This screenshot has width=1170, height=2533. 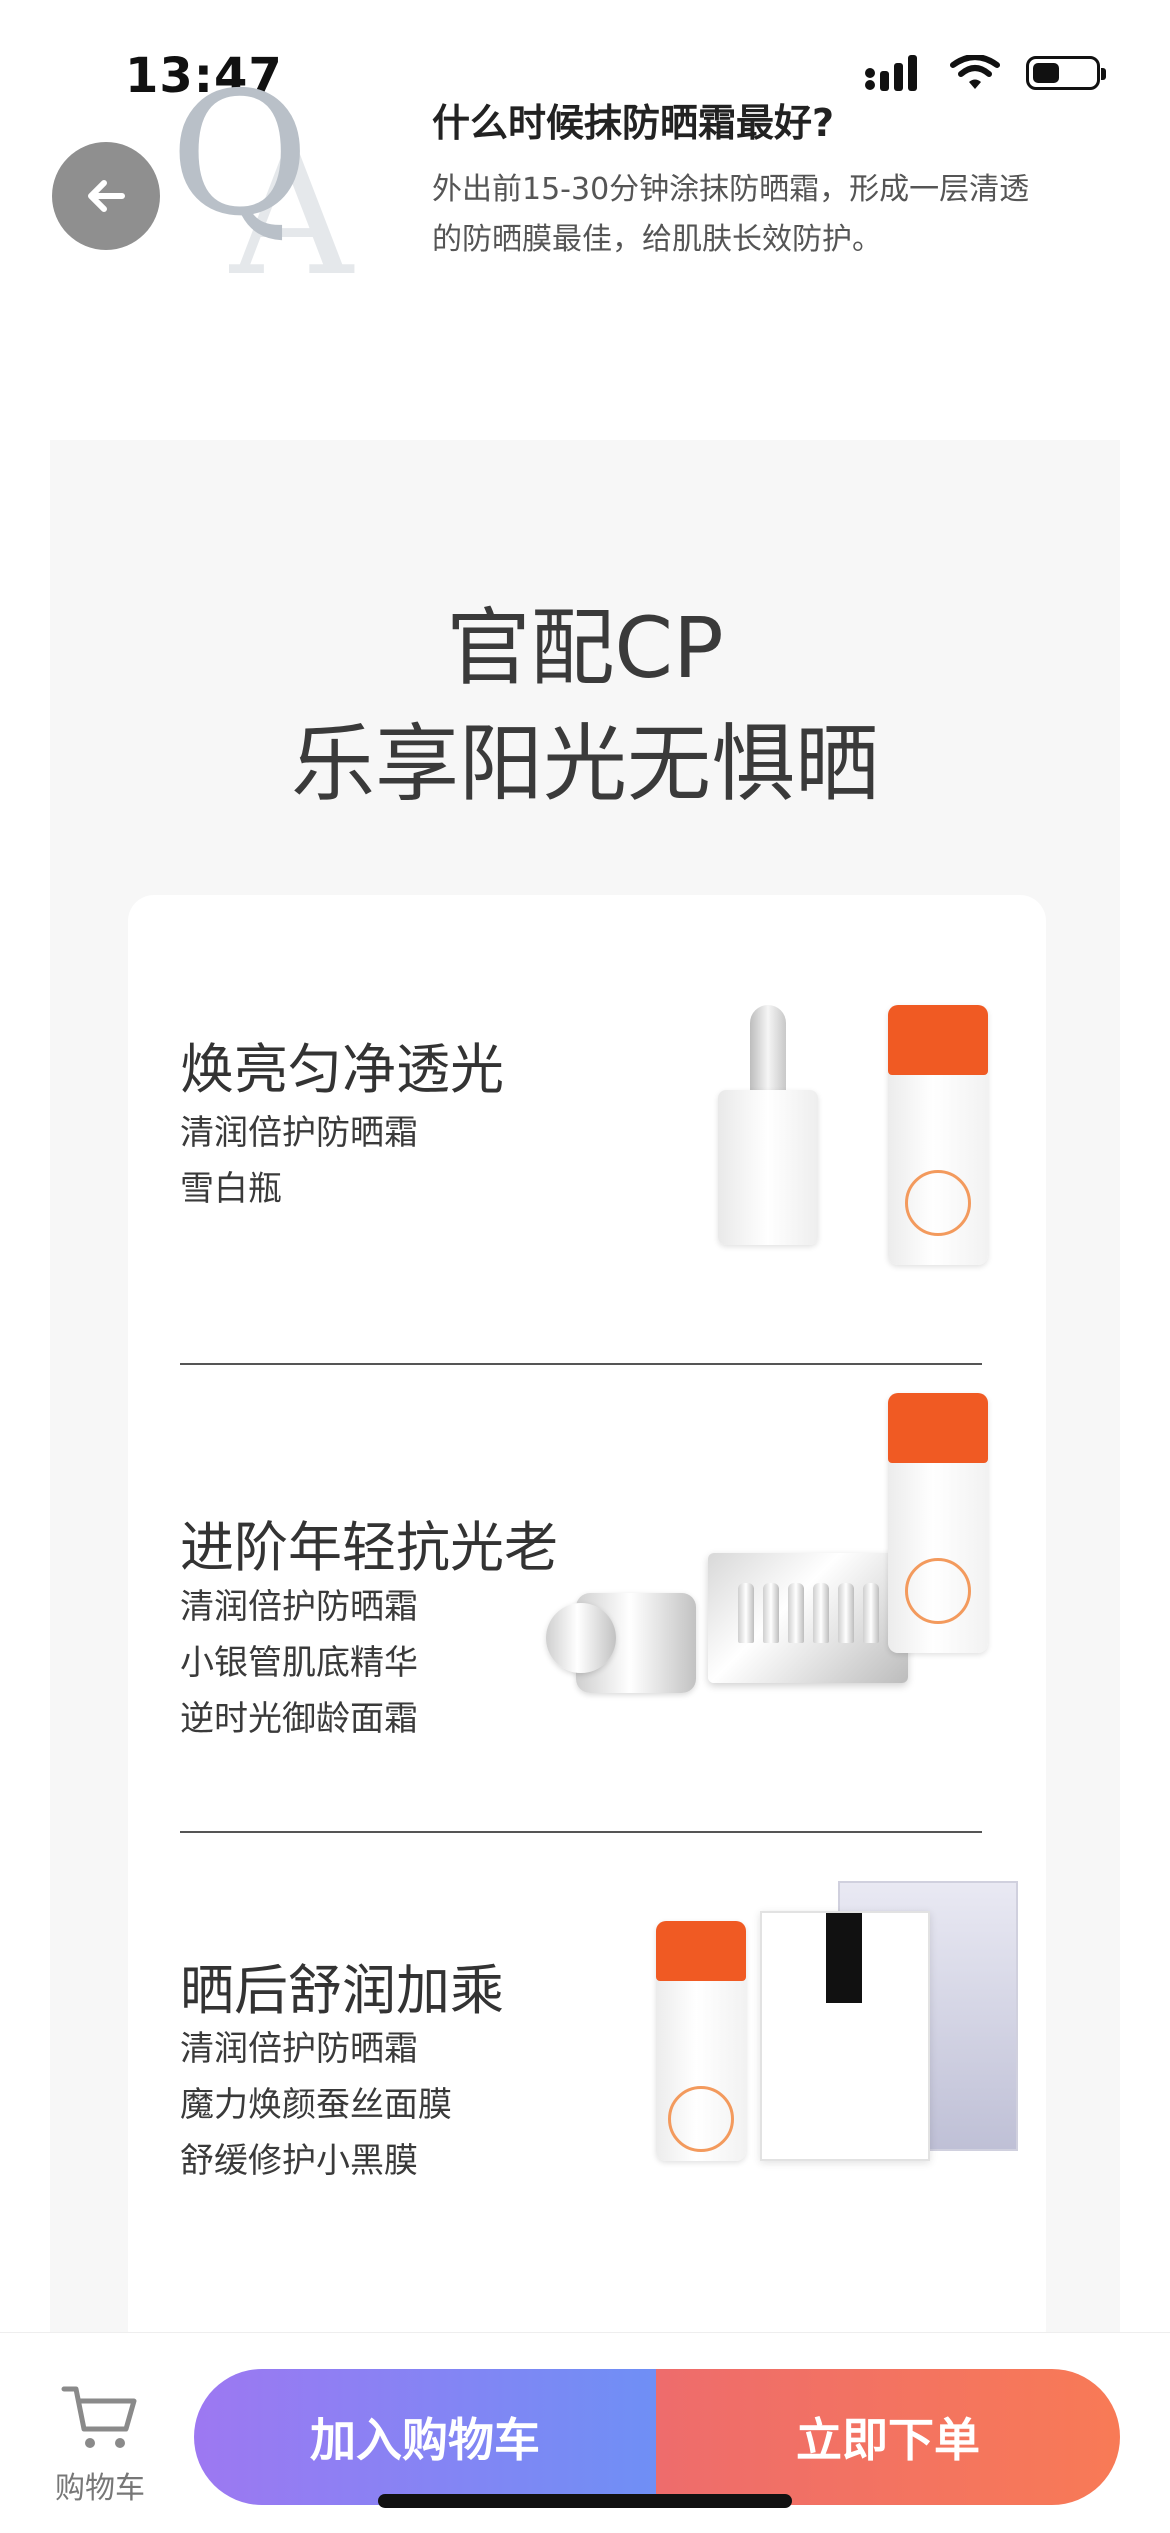 I want to click on combo-title: 焕亮匀净透光, so click(x=342, y=1069).